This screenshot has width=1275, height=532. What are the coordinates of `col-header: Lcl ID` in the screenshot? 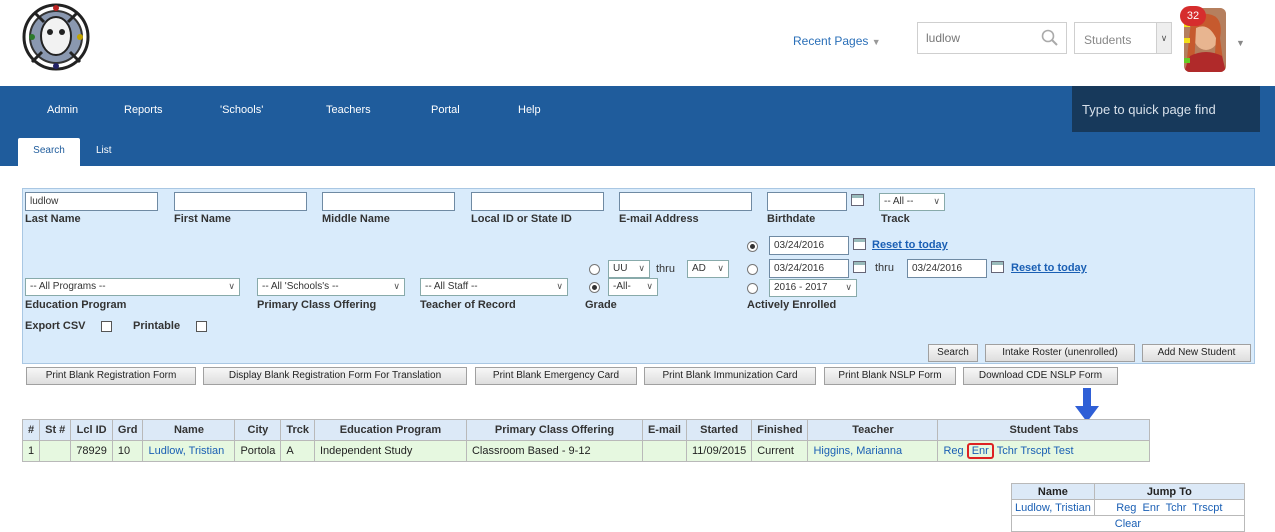 It's located at (91, 430).